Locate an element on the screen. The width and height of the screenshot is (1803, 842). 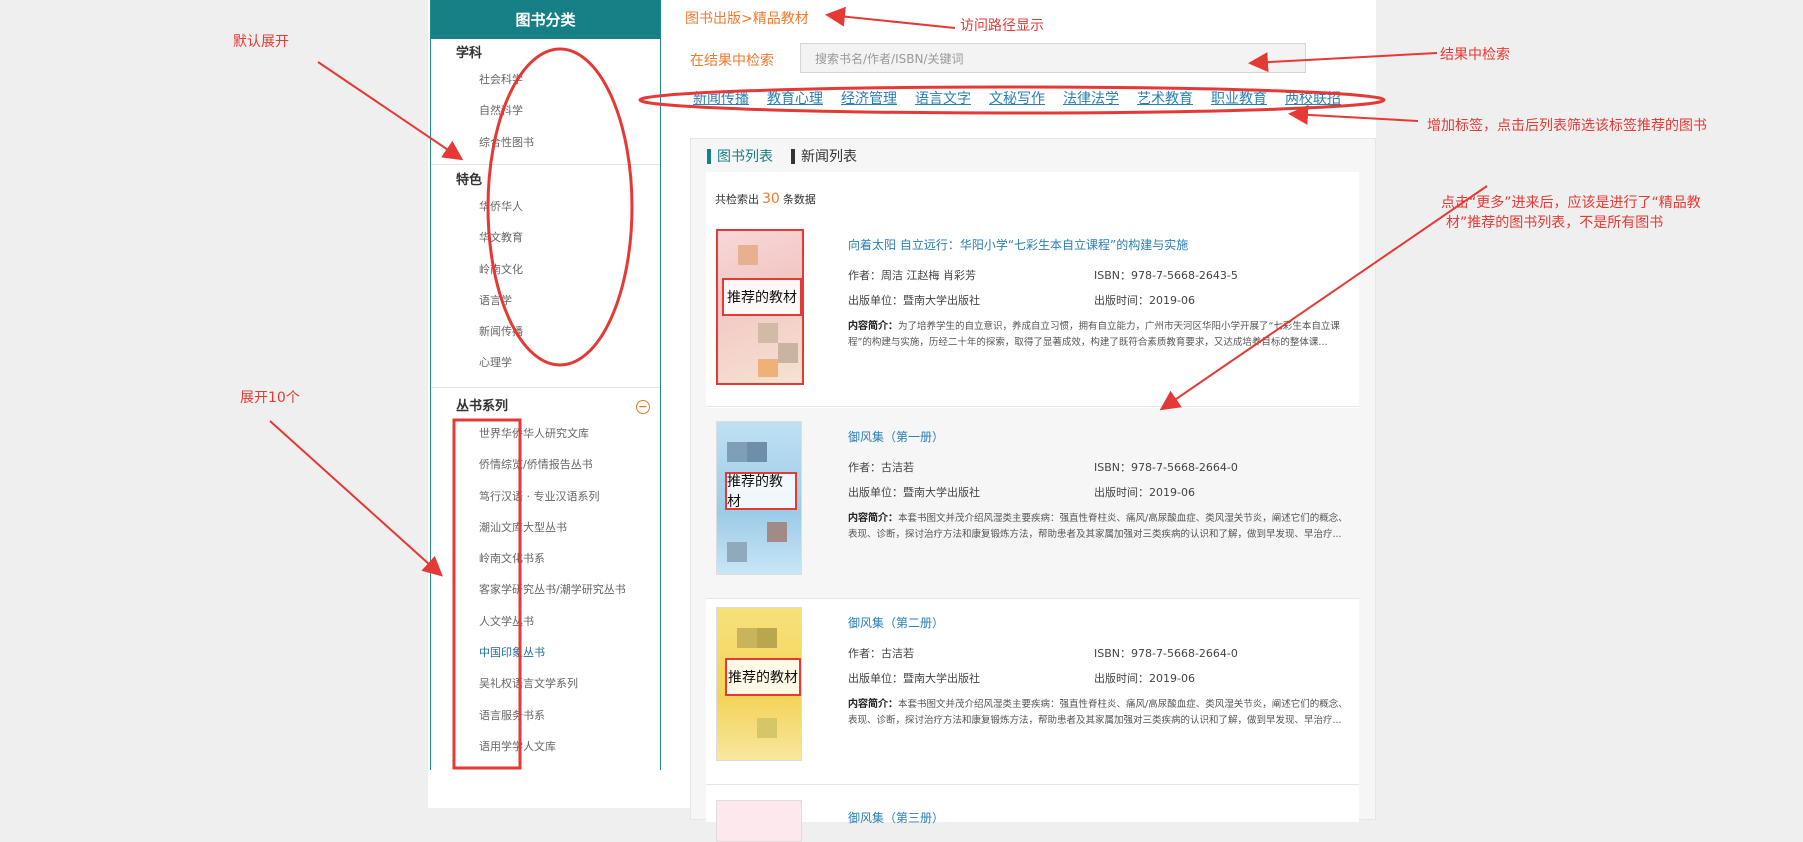
annotation-add-tags: 增加标签，点击后列表筛选该标签推荐的图书 is located at coordinates (1567, 126).